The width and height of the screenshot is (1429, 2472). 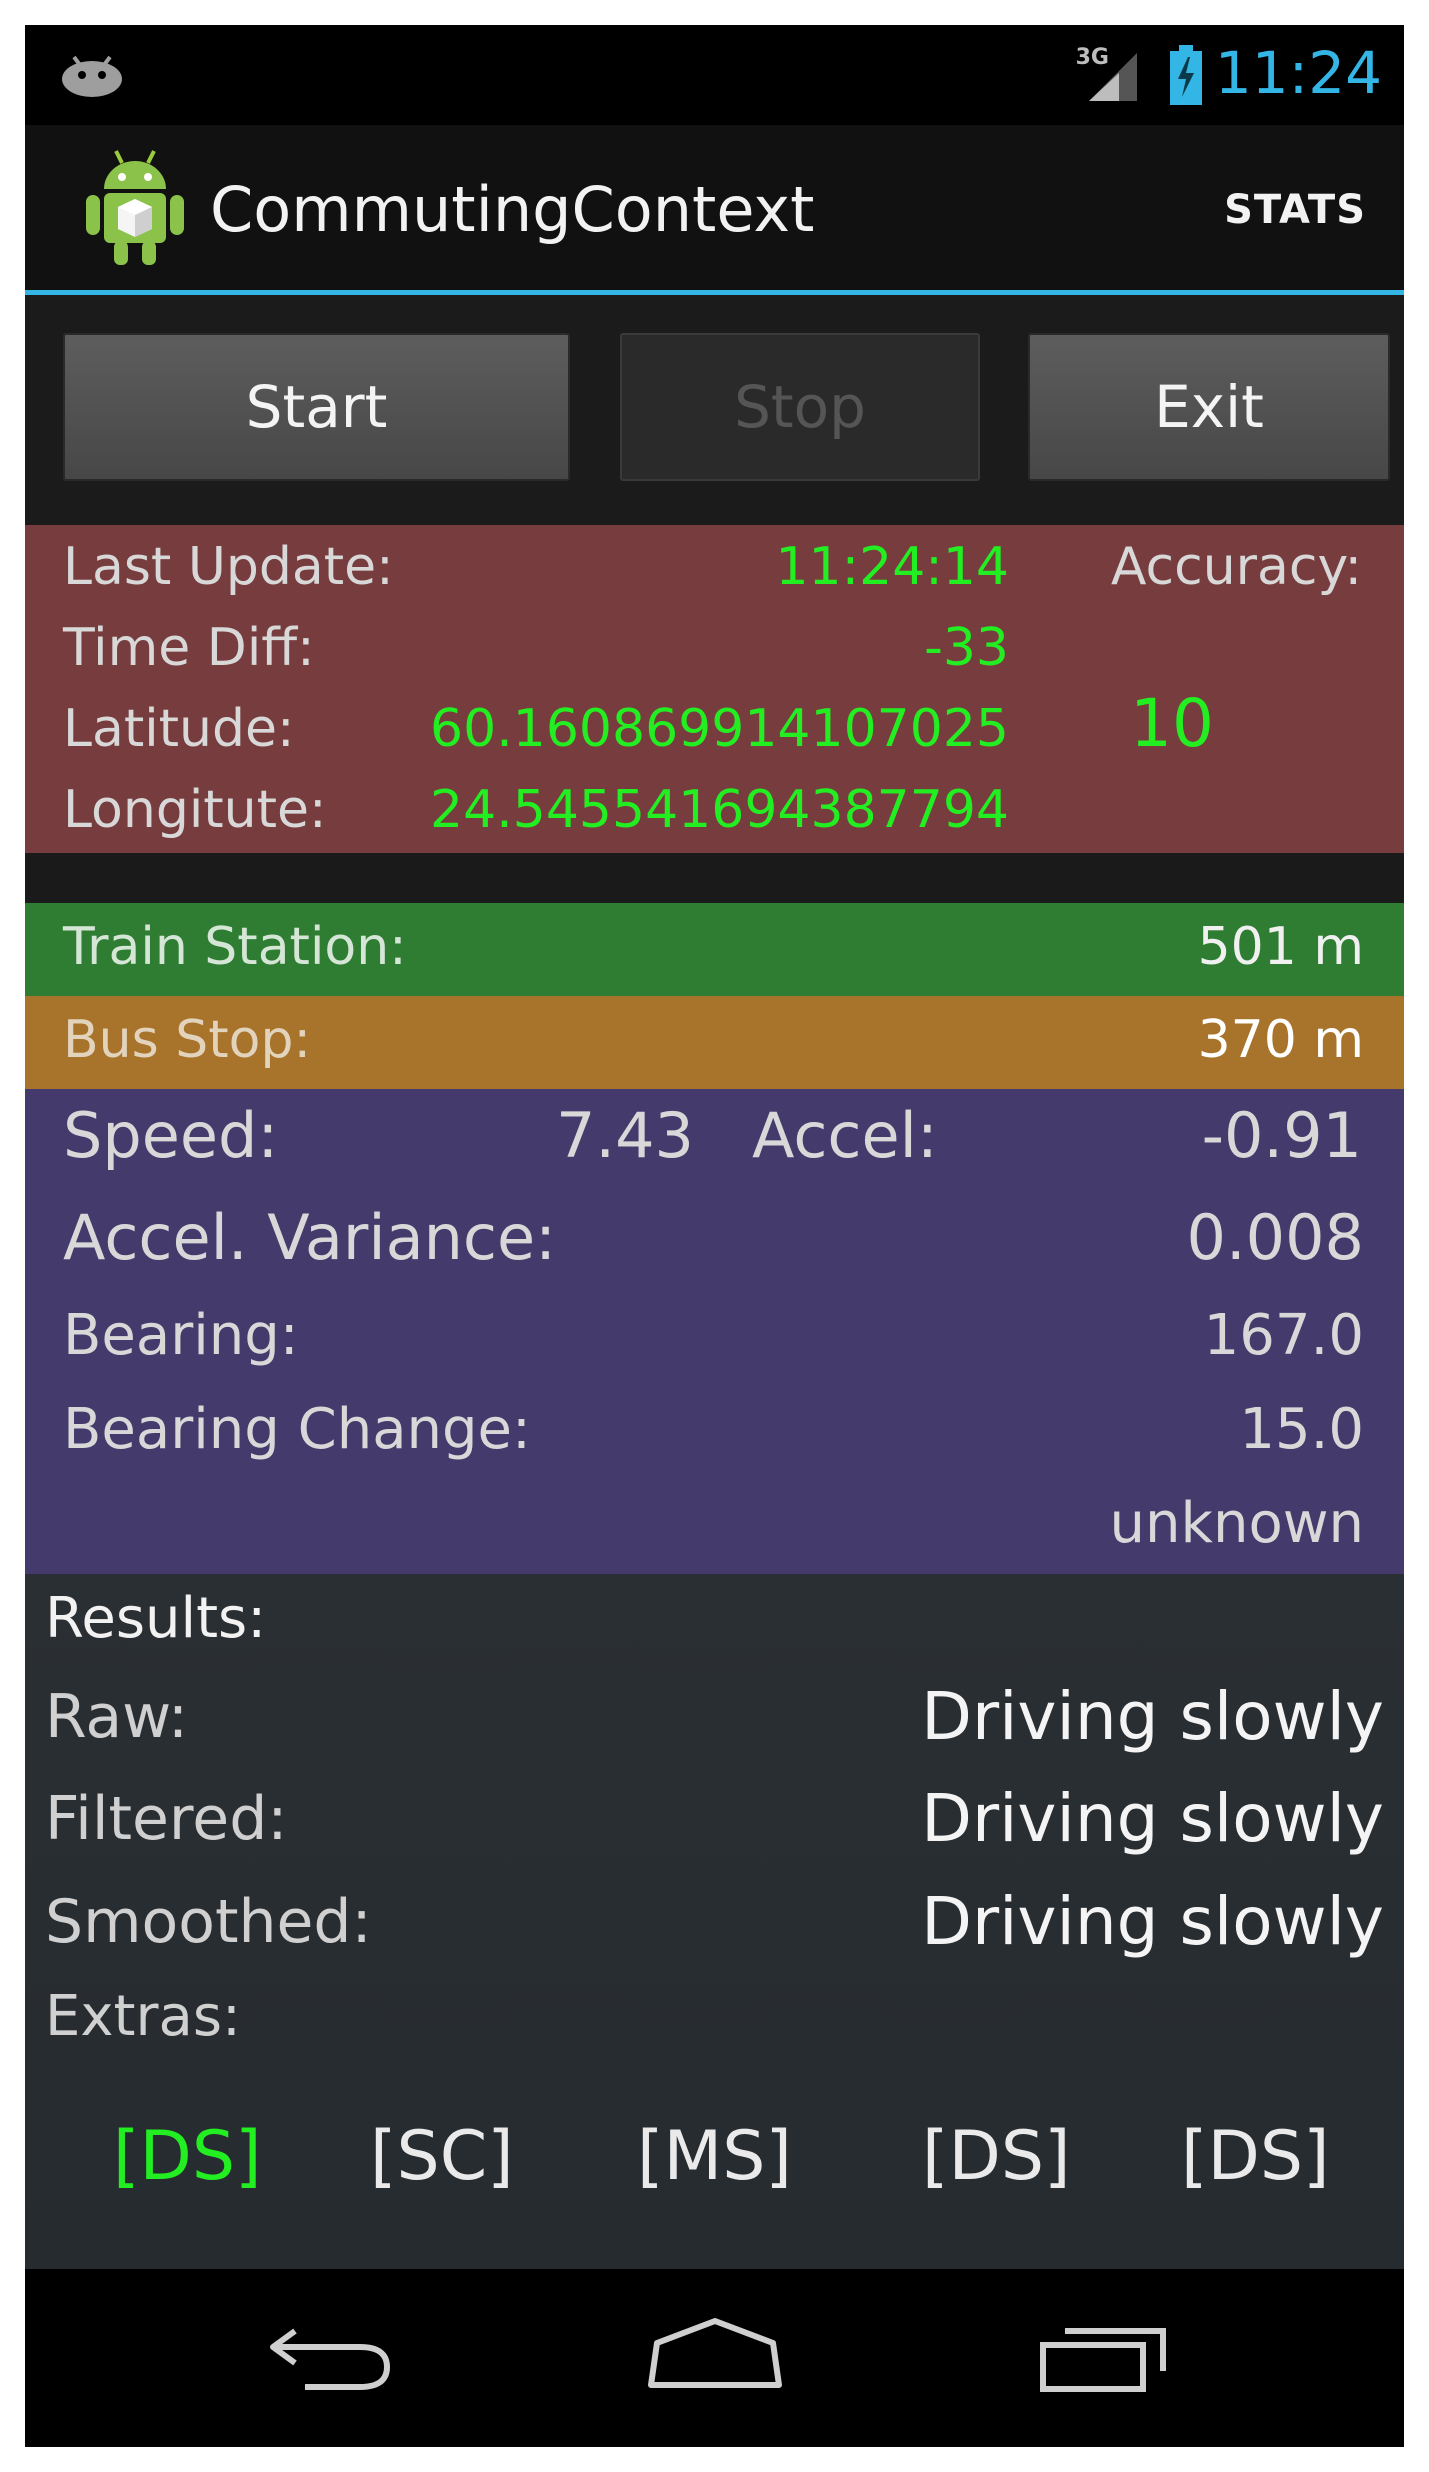 I want to click on android-notification-icon, so click(x=92, y=76).